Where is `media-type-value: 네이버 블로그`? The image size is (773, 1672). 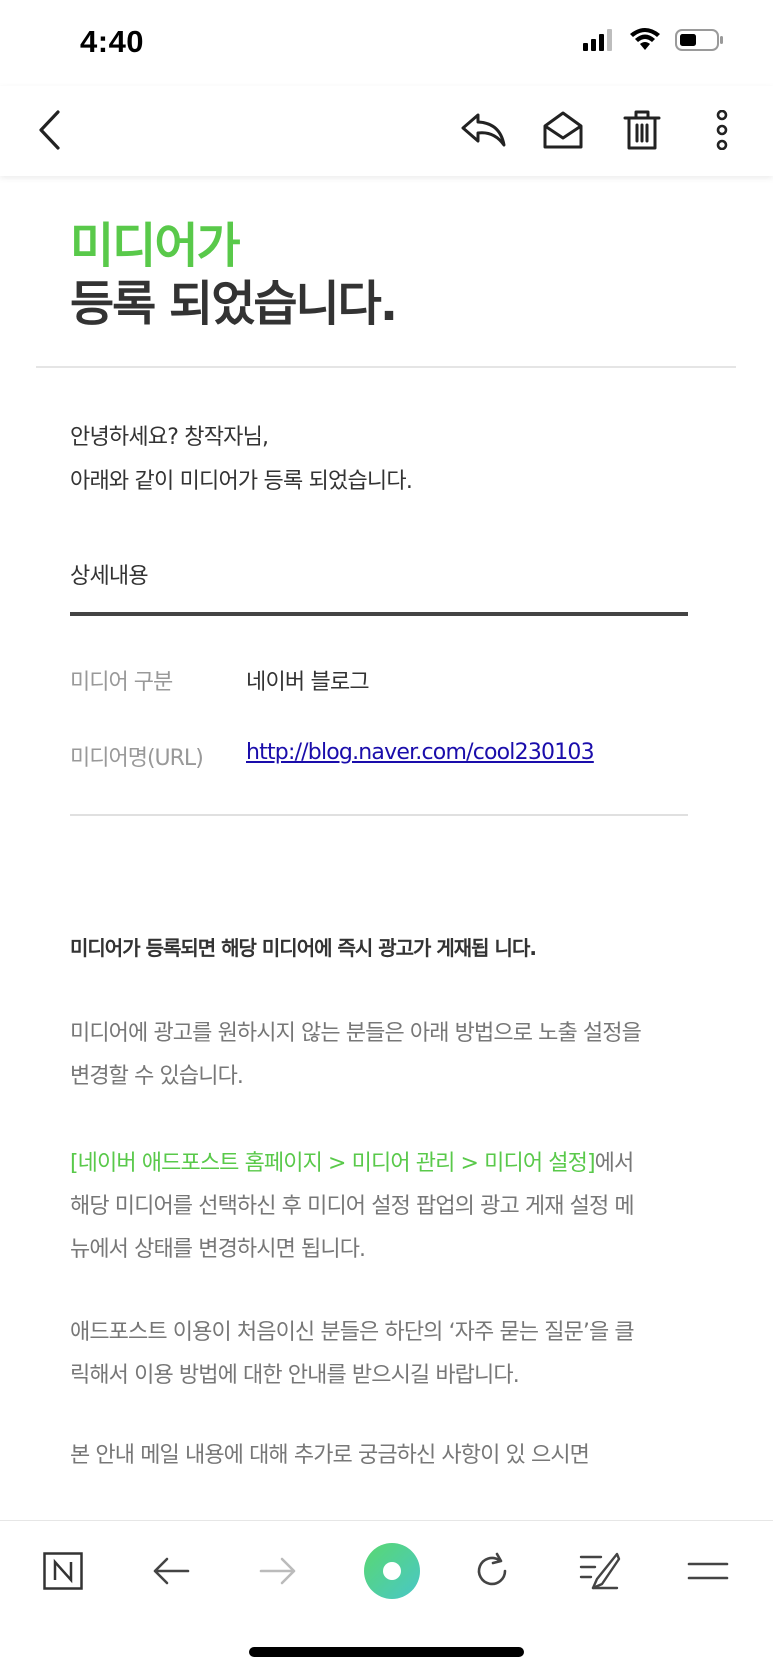 media-type-value: 네이버 블로그 is located at coordinates (308, 682).